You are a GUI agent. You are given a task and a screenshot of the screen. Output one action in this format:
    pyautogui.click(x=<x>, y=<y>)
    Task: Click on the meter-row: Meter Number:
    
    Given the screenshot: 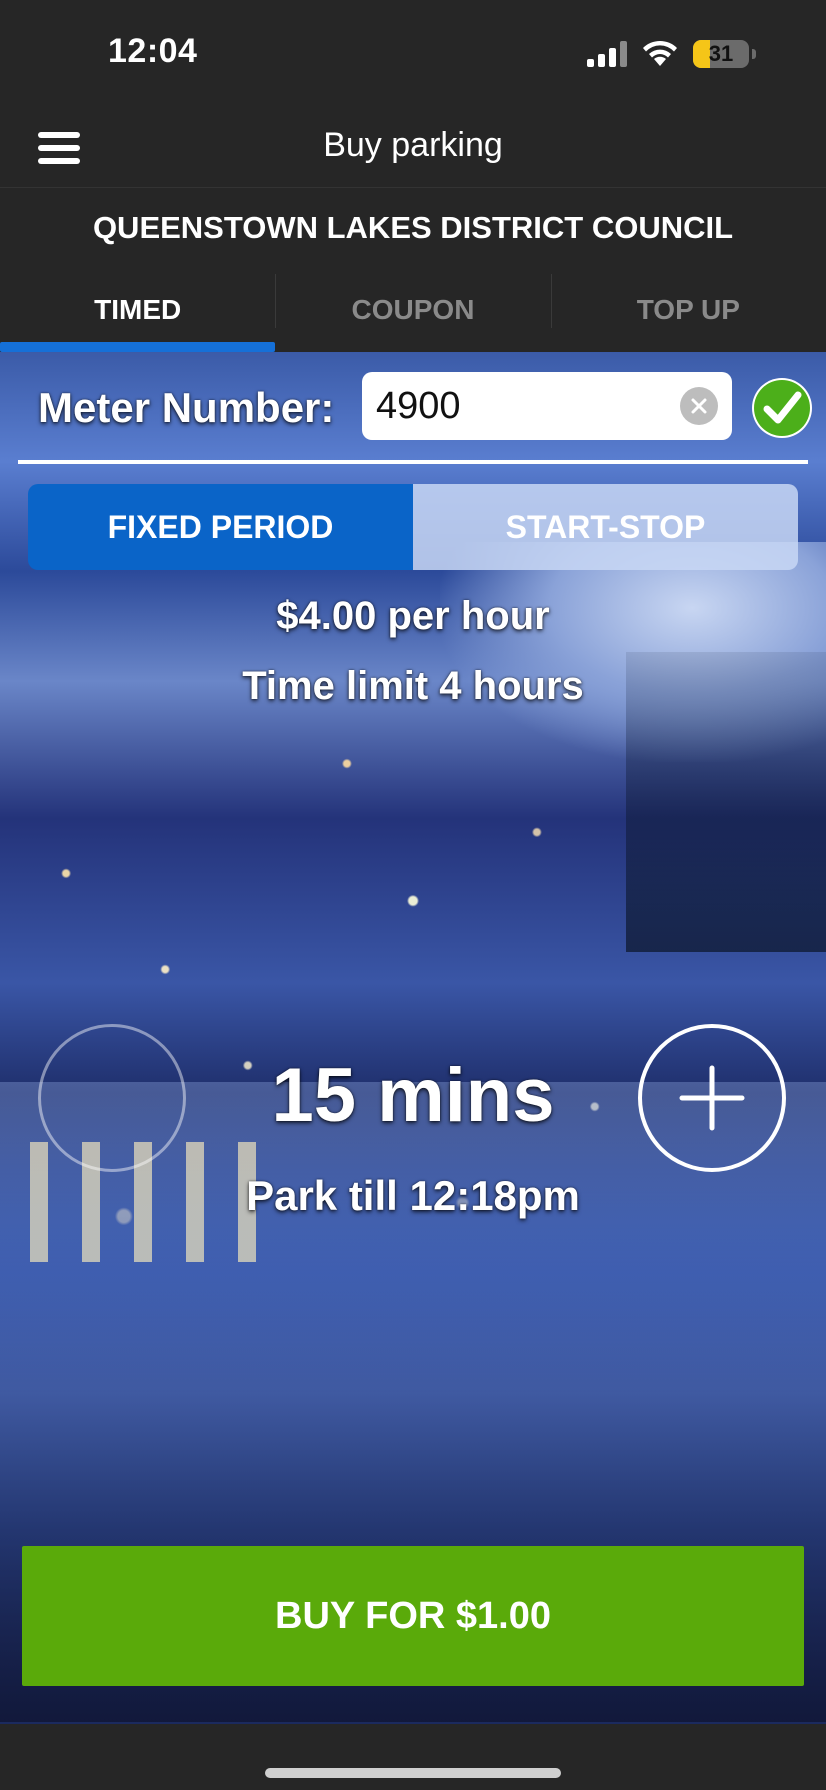 What is the action you would take?
    pyautogui.click(x=413, y=407)
    